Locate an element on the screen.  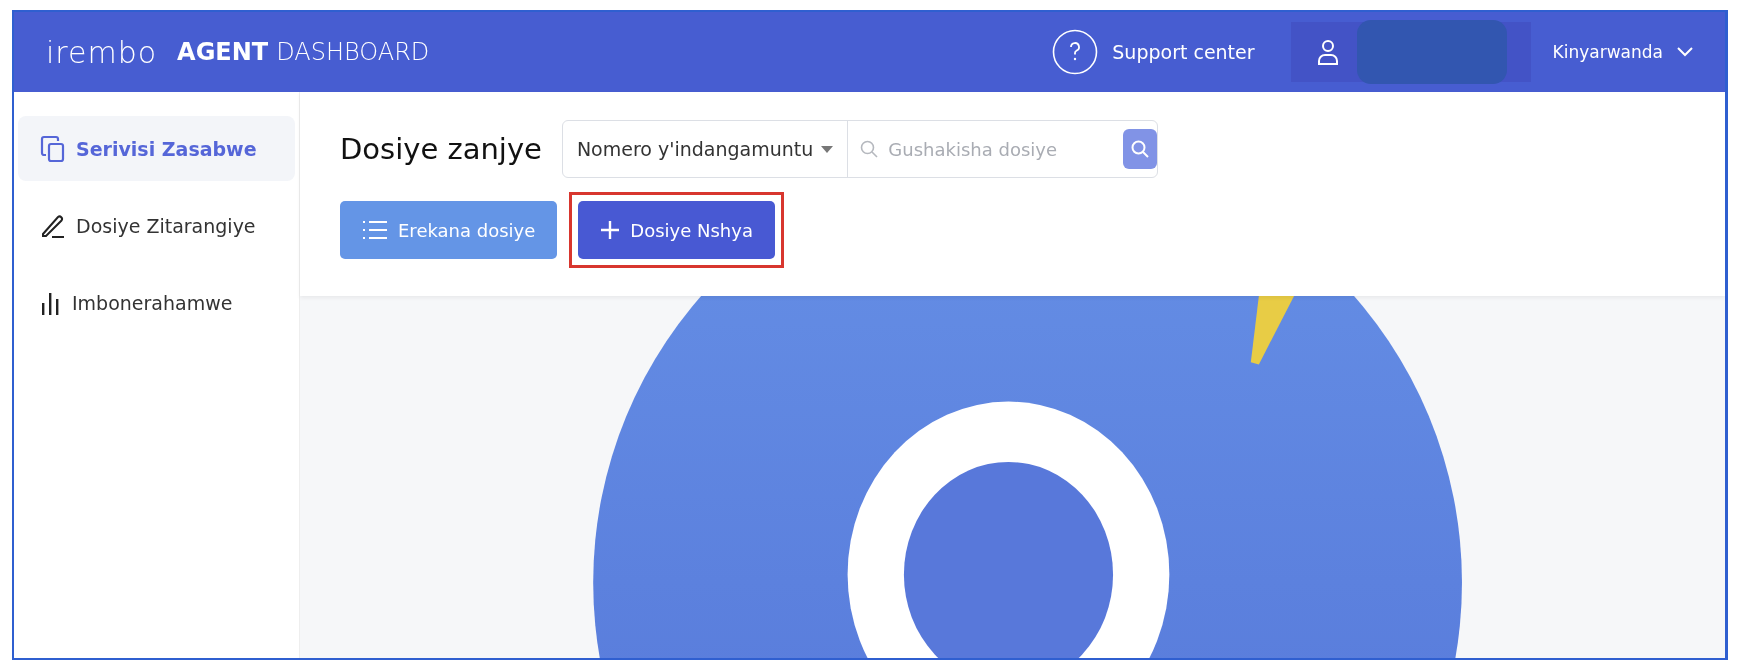
caret-icon is located at coordinates (827, 149).